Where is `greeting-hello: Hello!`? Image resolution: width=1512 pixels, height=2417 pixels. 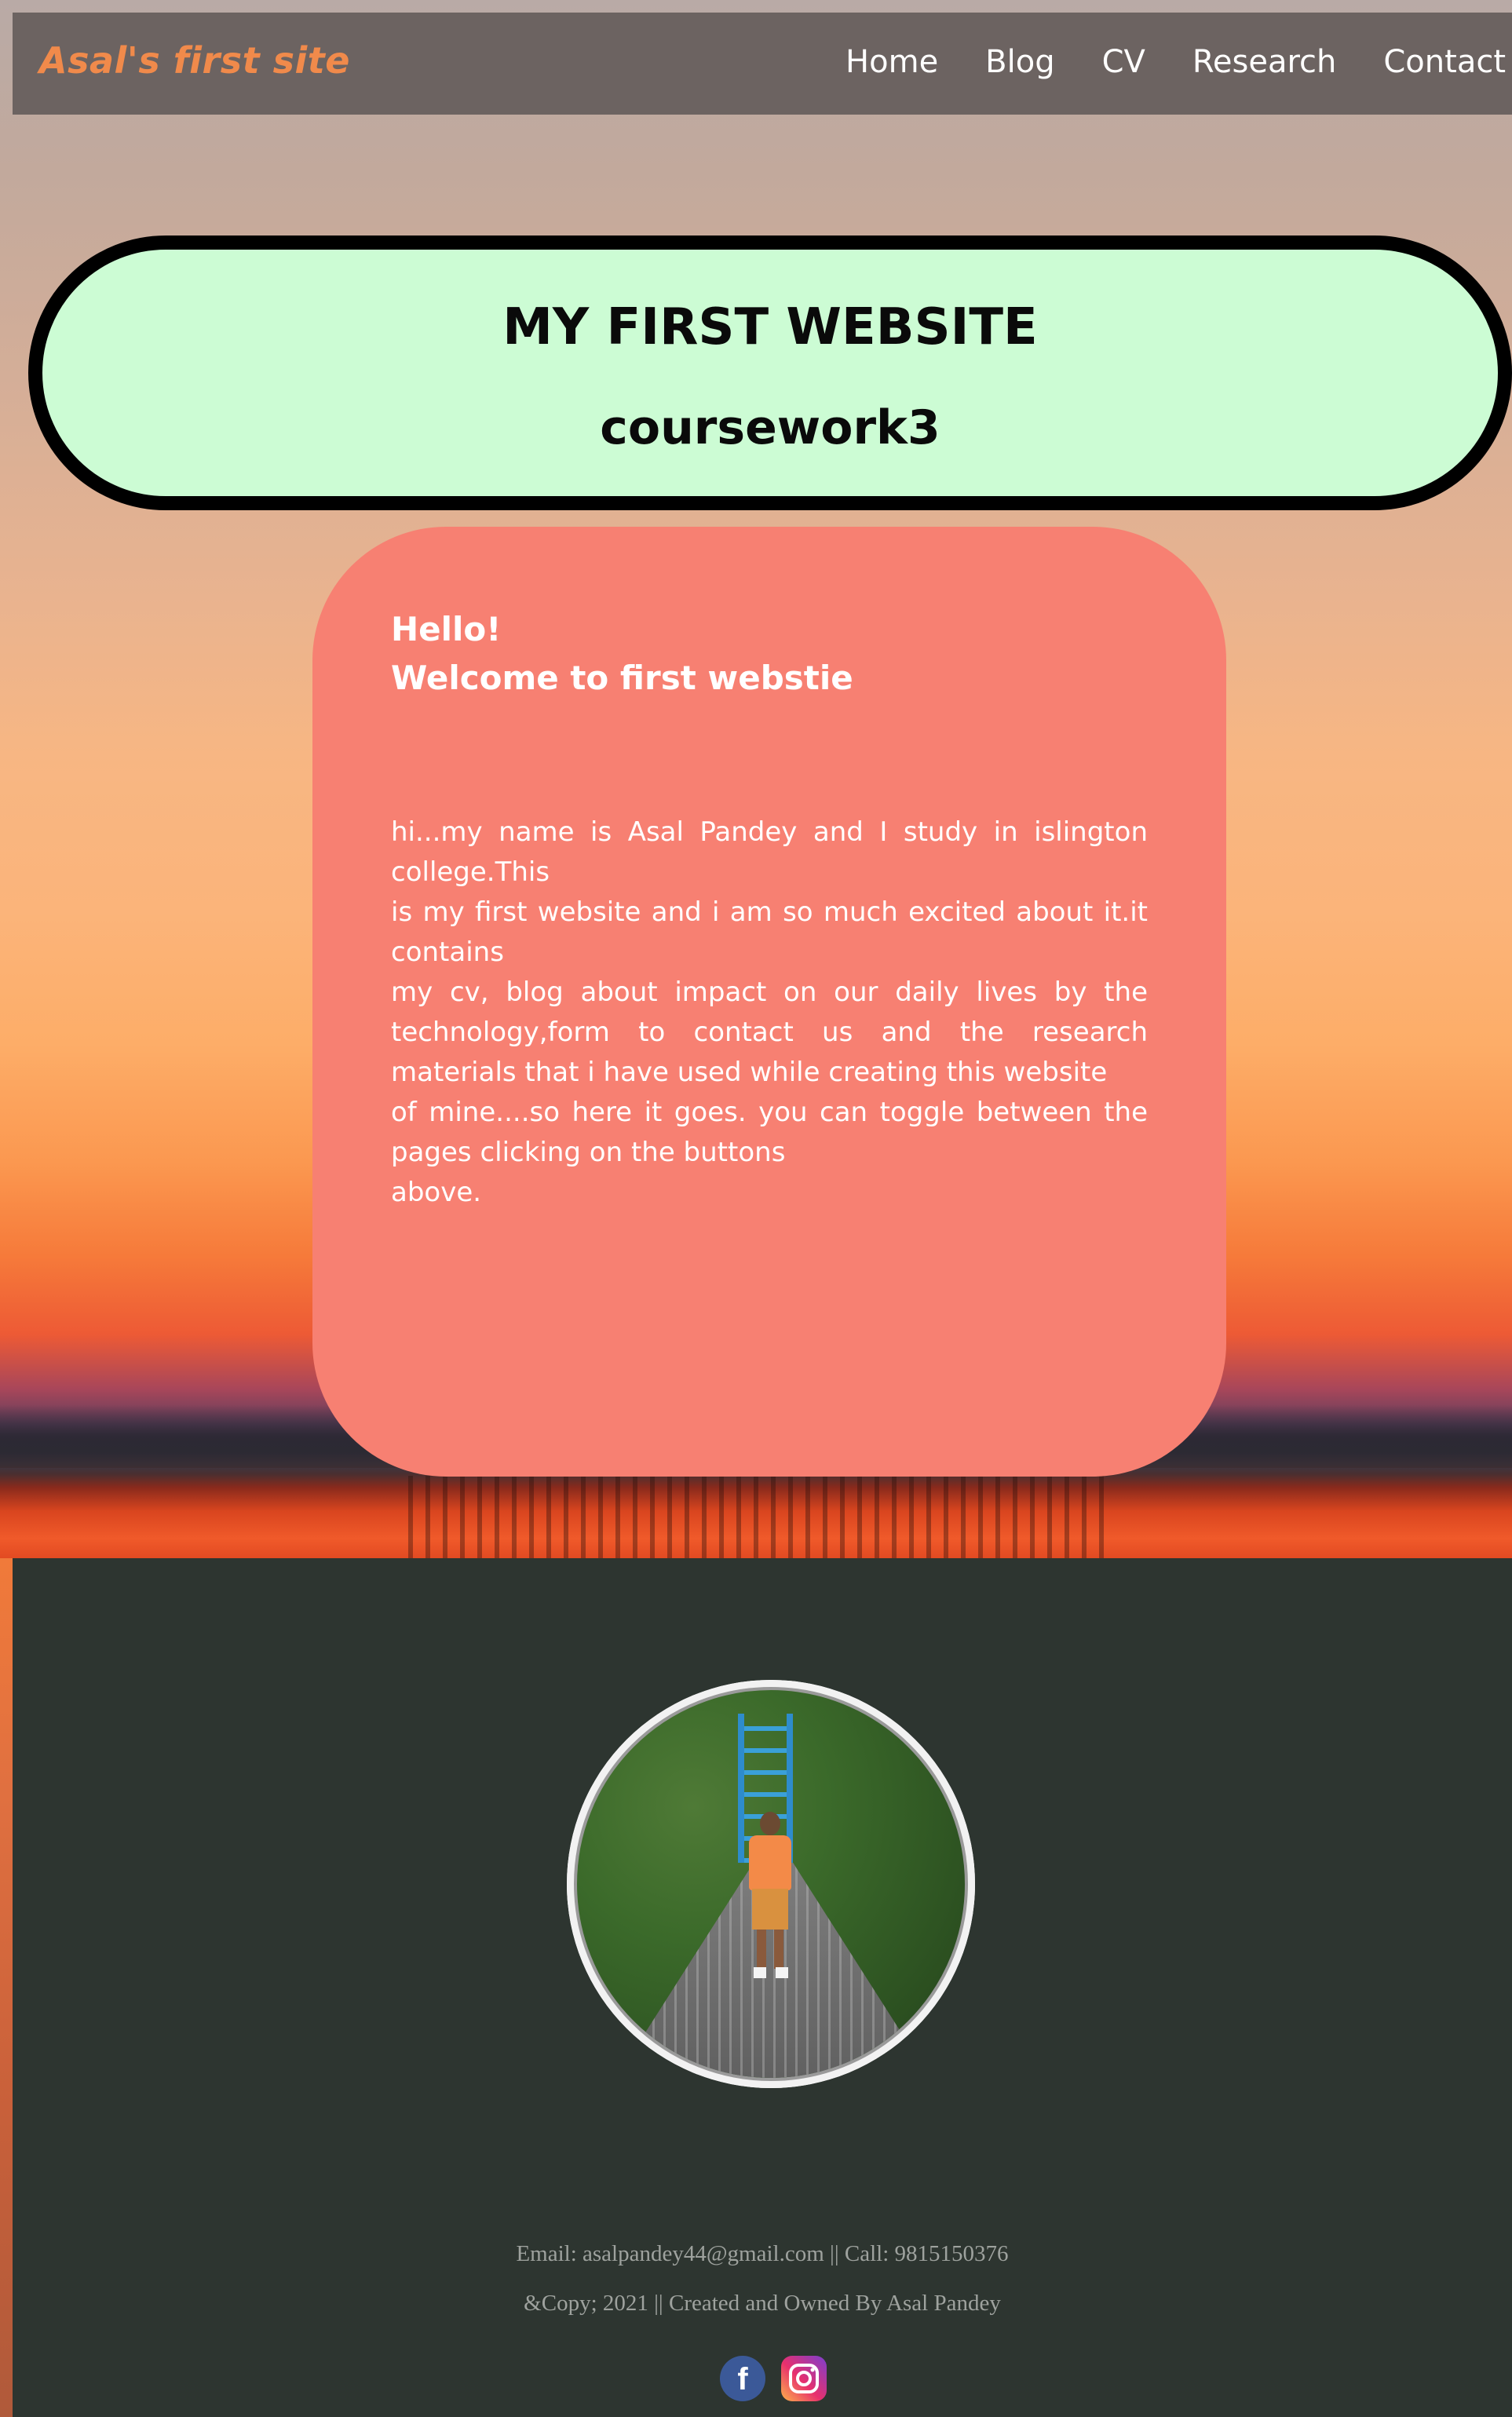 greeting-hello: Hello! is located at coordinates (446, 629).